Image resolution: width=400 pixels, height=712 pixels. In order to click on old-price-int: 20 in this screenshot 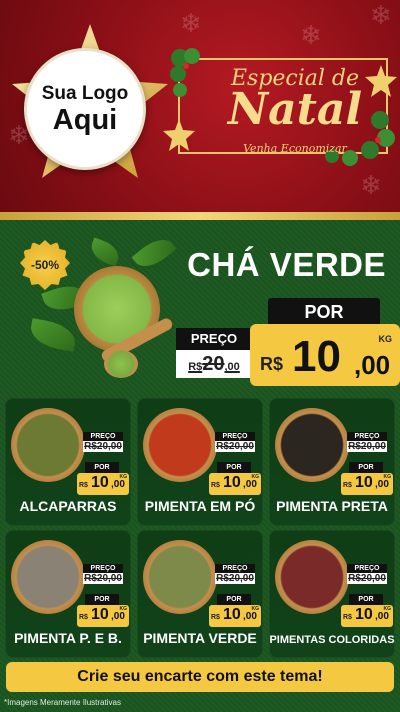, I will do `click(213, 364)`.